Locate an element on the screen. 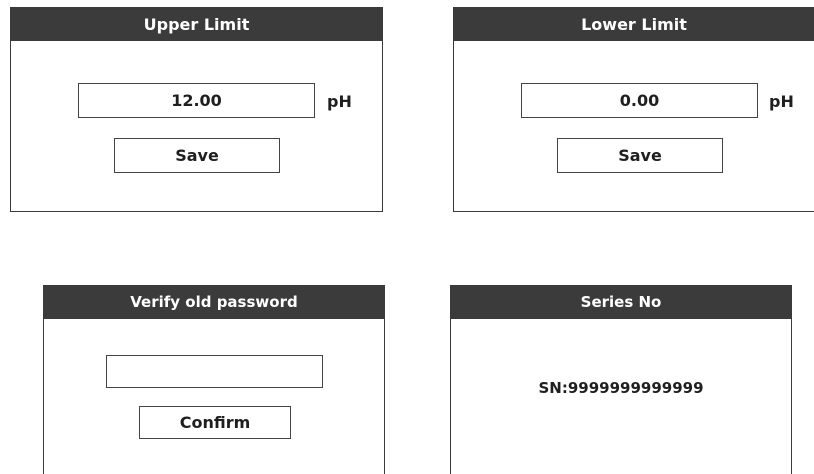 Image resolution: width=814 pixels, height=474 pixels. verify-password-title: Verify old password is located at coordinates (214, 302).